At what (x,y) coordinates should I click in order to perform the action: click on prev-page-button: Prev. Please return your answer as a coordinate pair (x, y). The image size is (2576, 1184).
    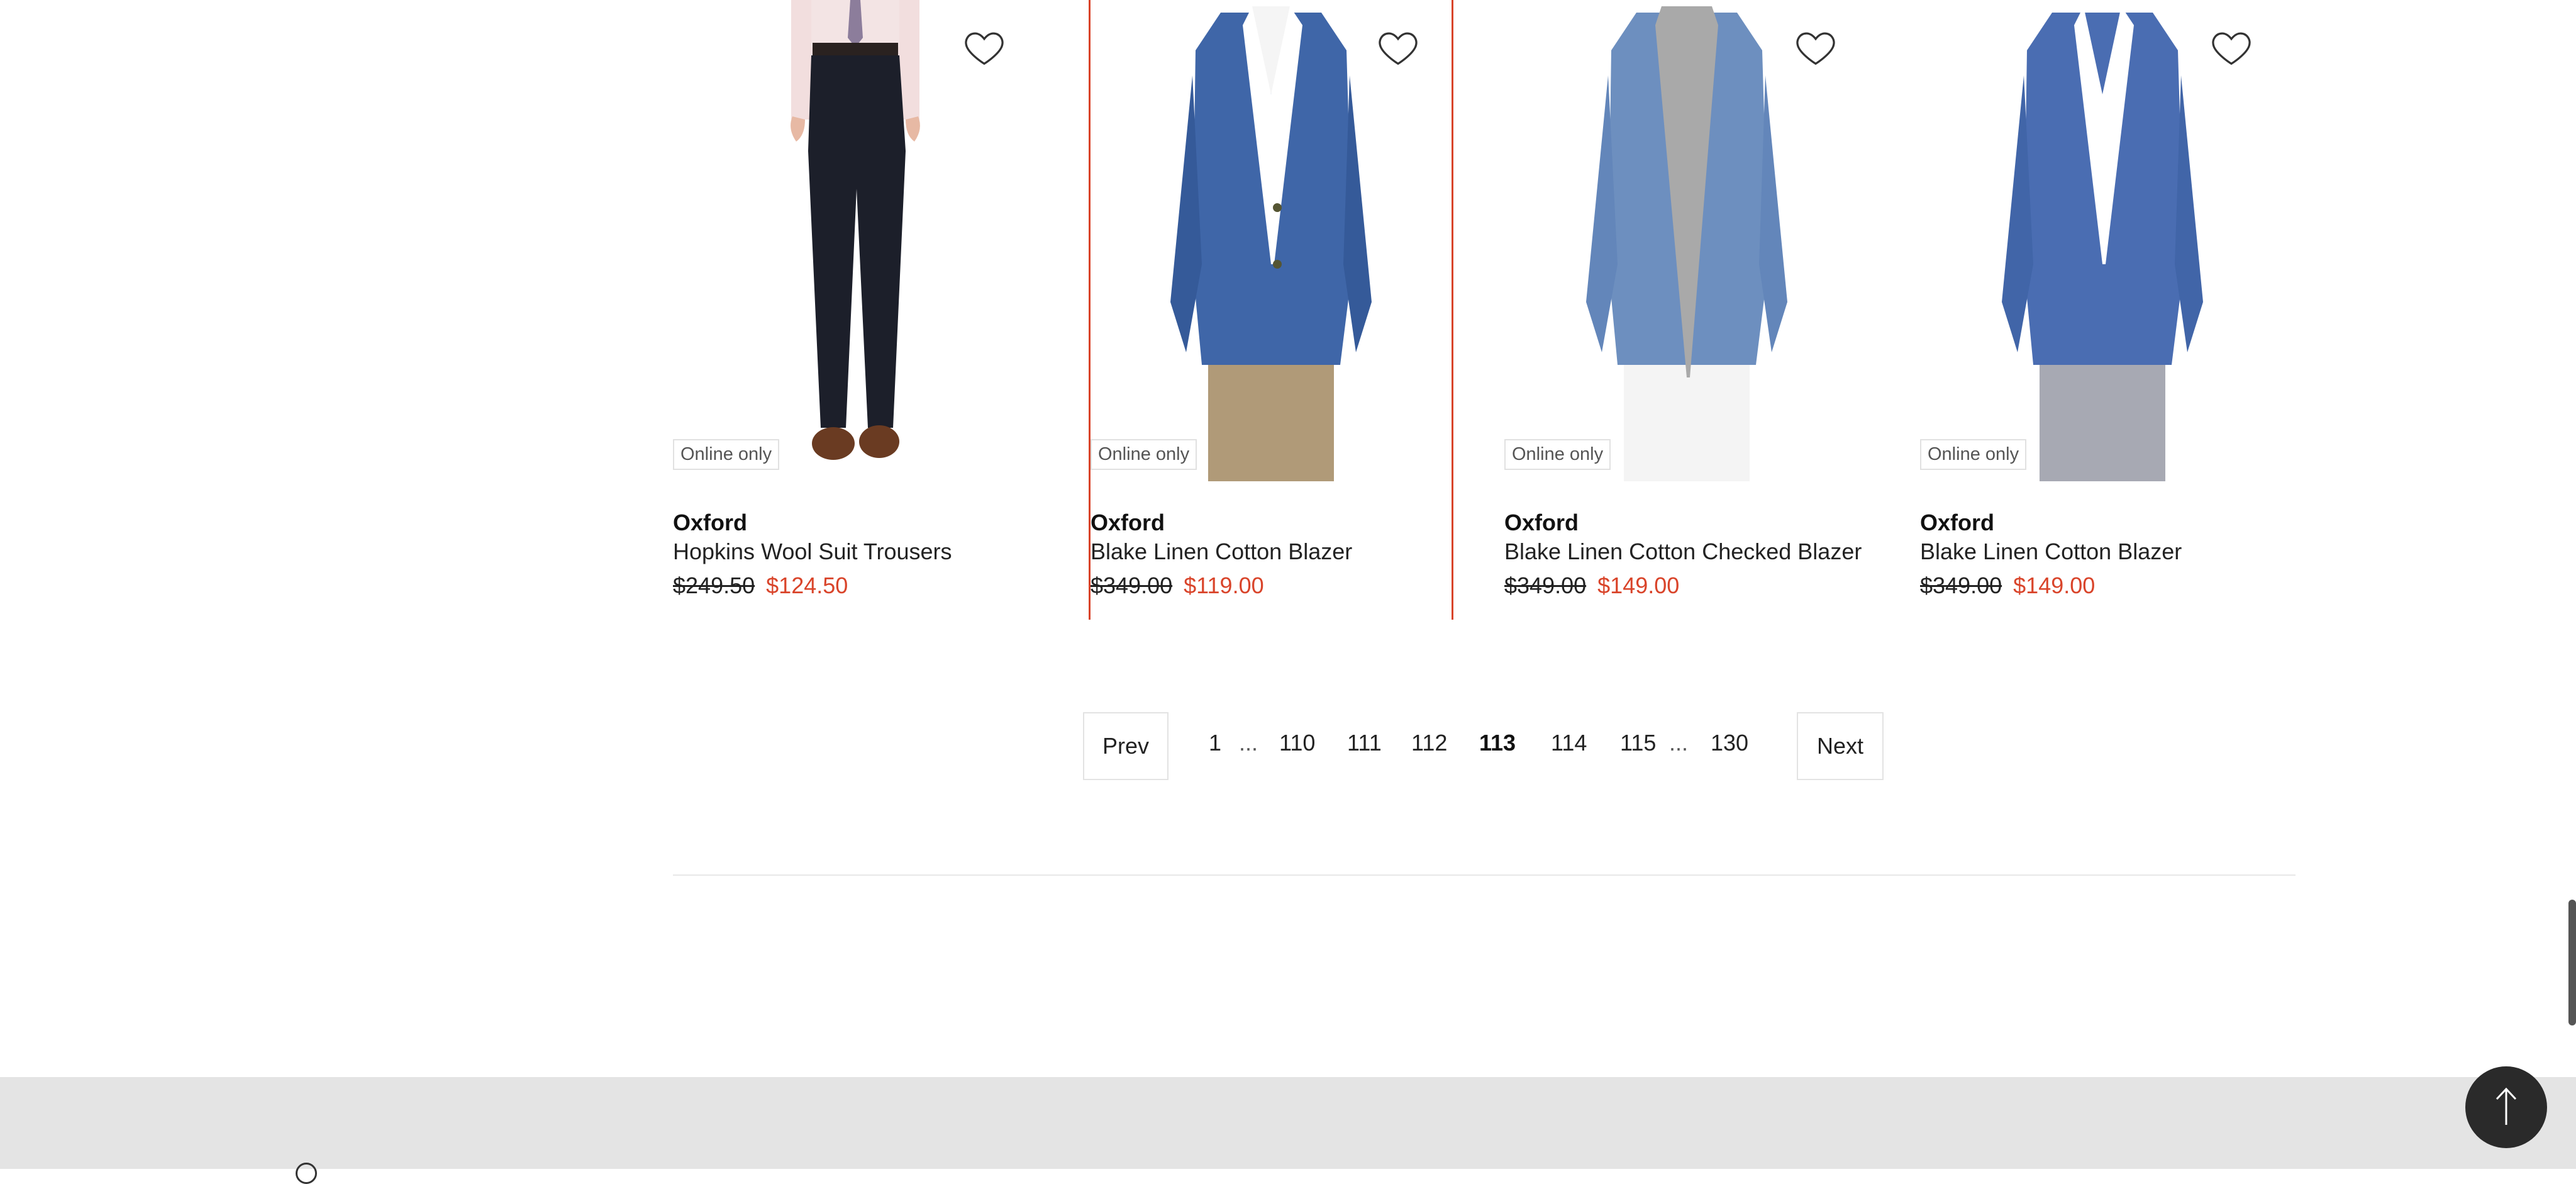
    Looking at the image, I should click on (1126, 746).